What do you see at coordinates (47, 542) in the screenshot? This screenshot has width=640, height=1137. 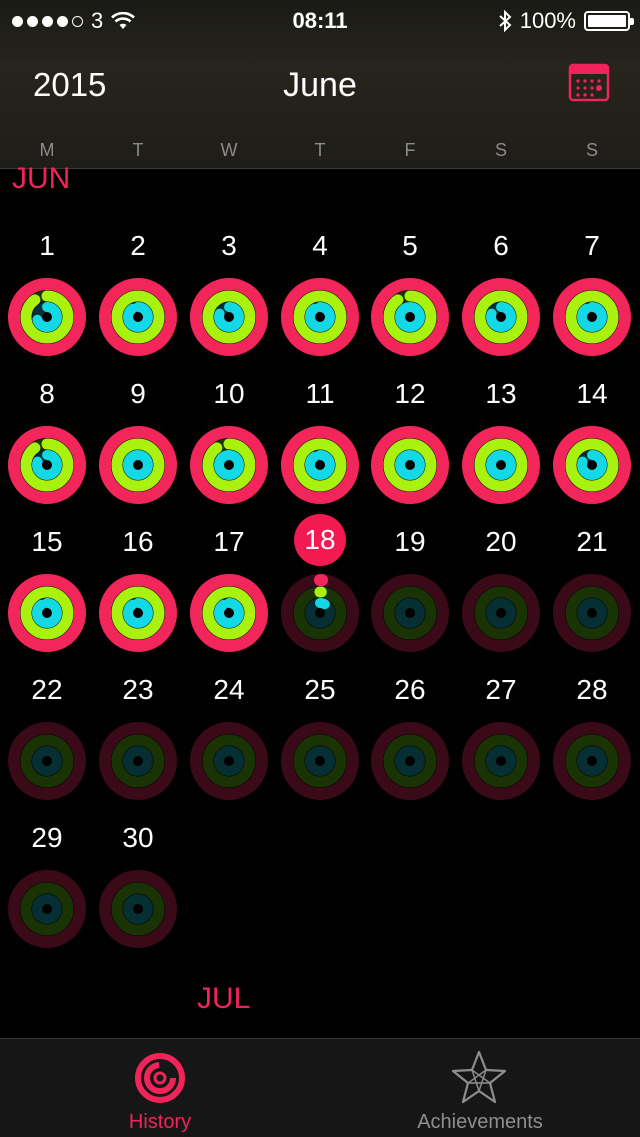 I see `day-number: 15` at bounding box center [47, 542].